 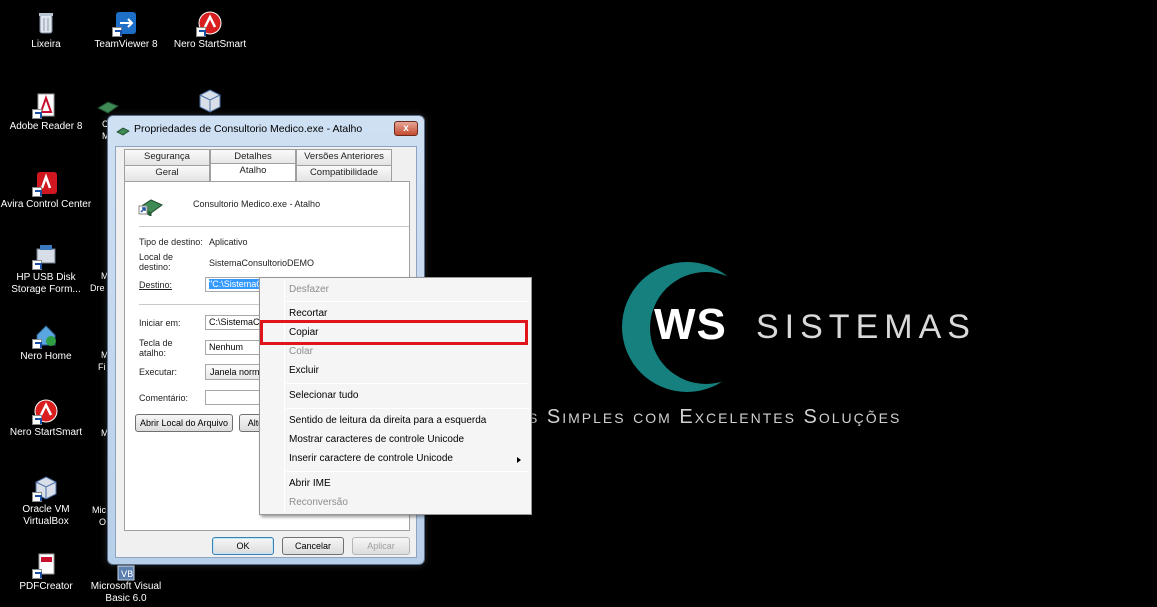 I want to click on shortcut-app-icon, so click(x=123, y=129).